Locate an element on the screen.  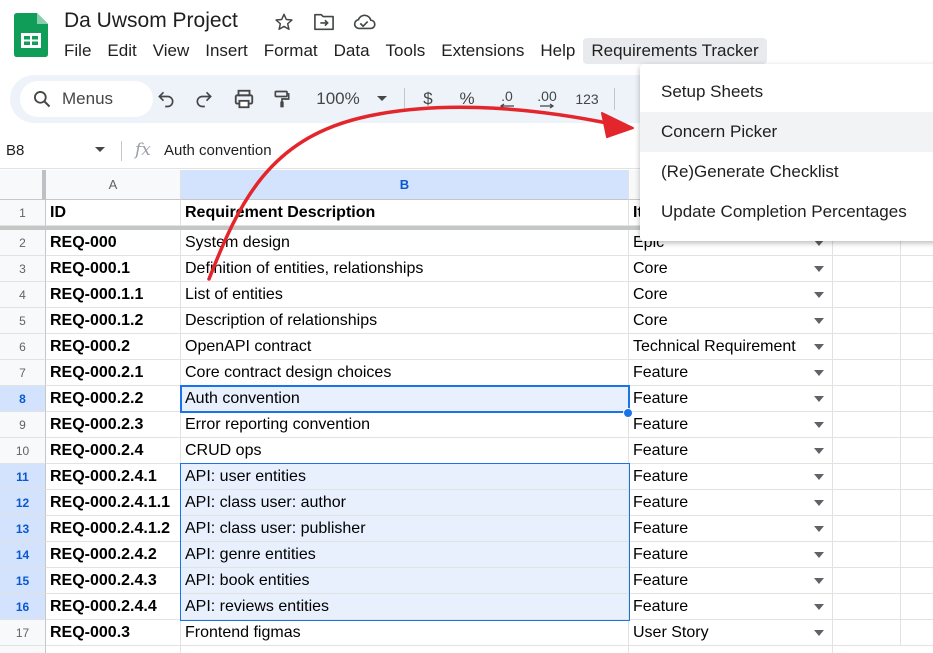
cell-description: Definition of entities, relationships is located at coordinates (405, 269).